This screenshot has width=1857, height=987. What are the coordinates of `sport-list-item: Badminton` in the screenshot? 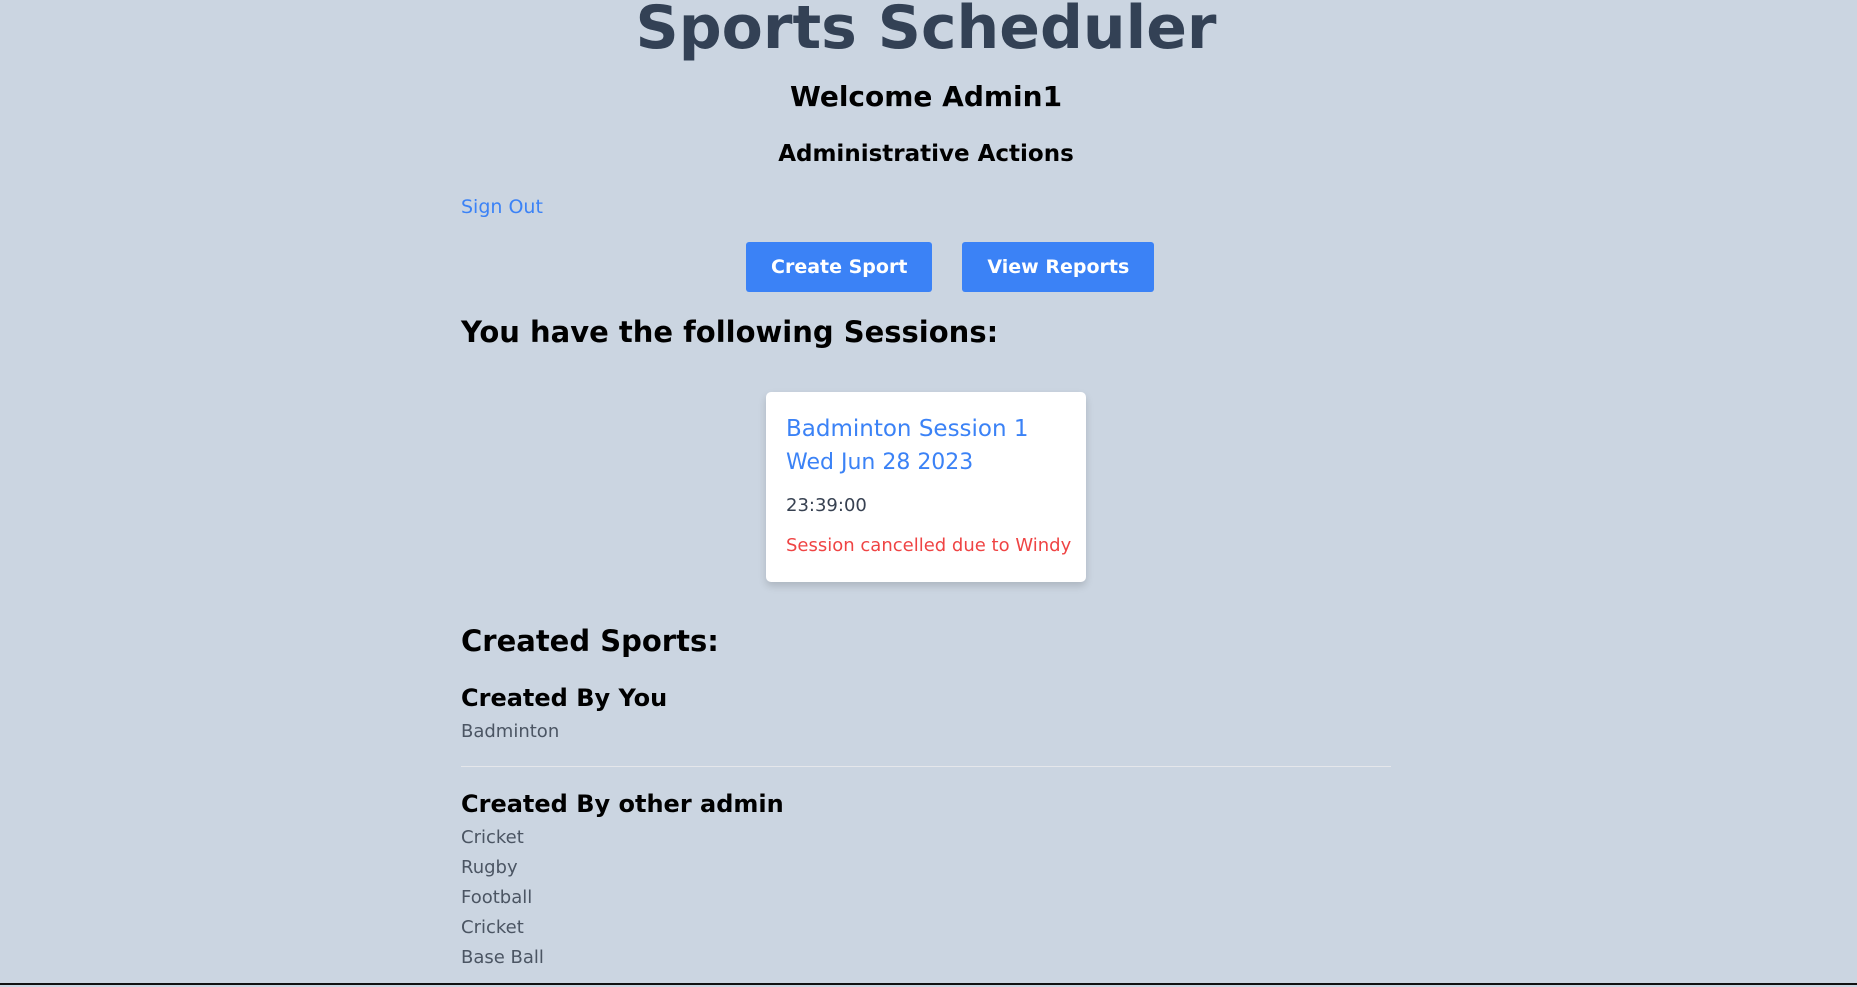 It's located at (510, 731).